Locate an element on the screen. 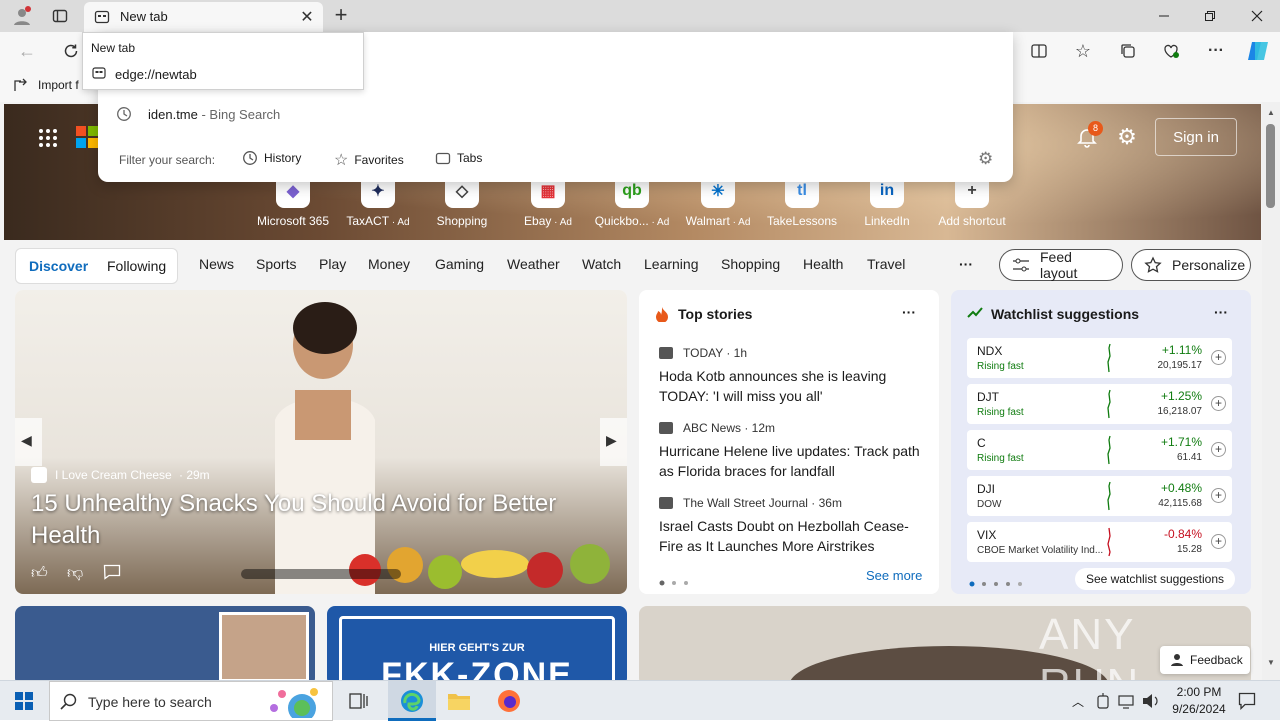 The height and width of the screenshot is (721, 1280). volume-icon is located at coordinates (1151, 701).